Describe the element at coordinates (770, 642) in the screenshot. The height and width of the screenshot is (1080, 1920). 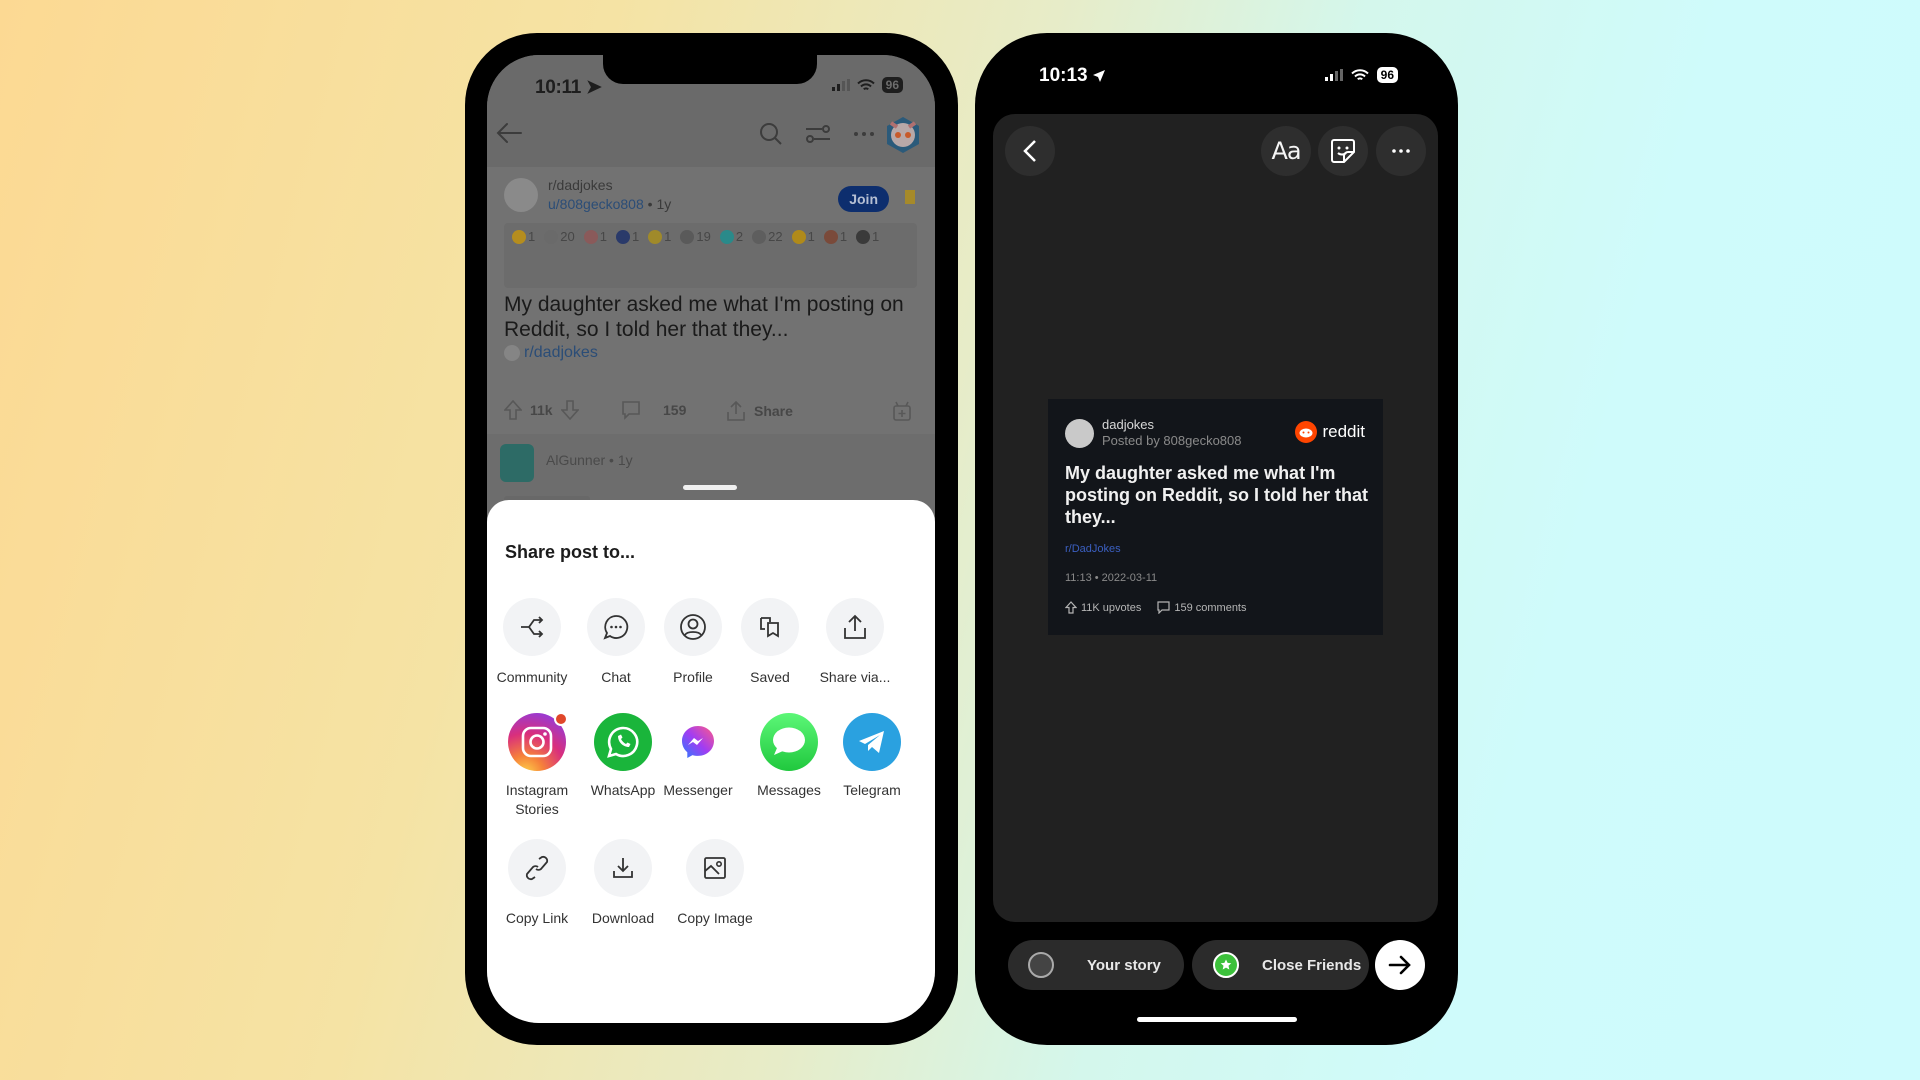
I see `share-saved: Saved` at that location.